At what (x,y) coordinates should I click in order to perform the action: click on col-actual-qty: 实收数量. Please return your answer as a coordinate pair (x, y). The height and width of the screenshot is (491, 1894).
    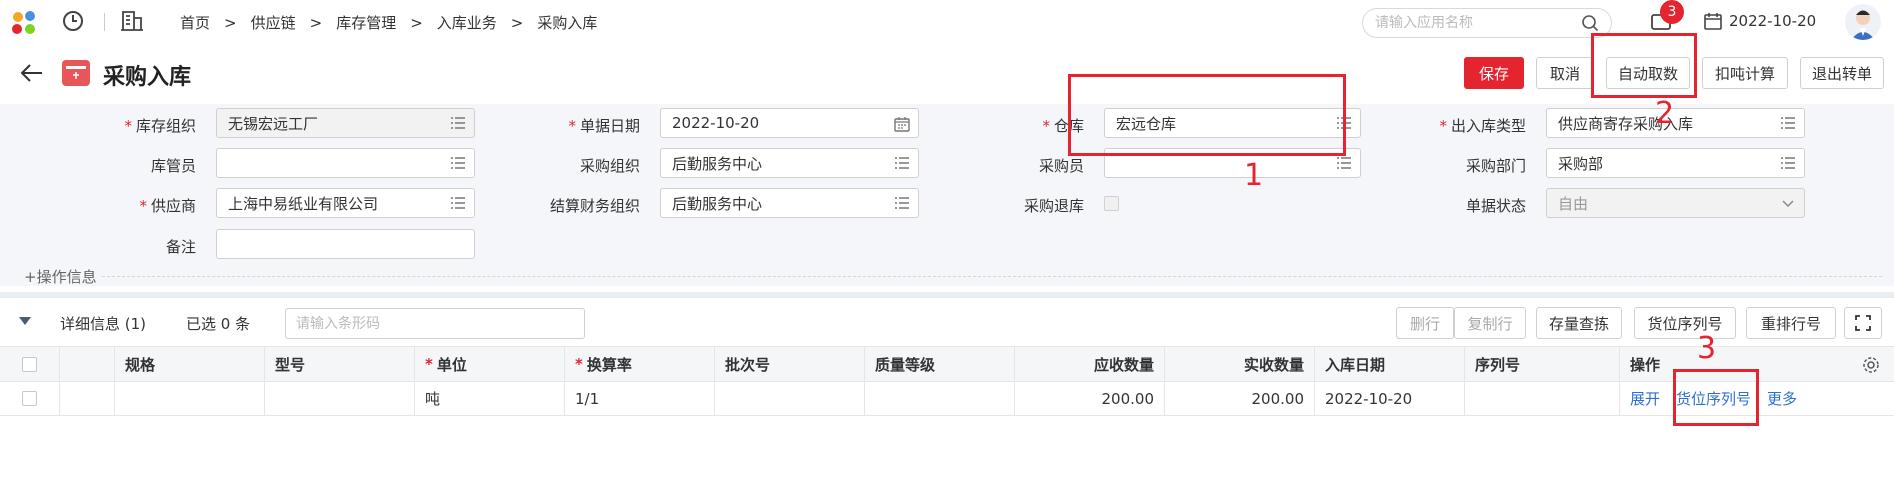
    Looking at the image, I should click on (1240, 364).